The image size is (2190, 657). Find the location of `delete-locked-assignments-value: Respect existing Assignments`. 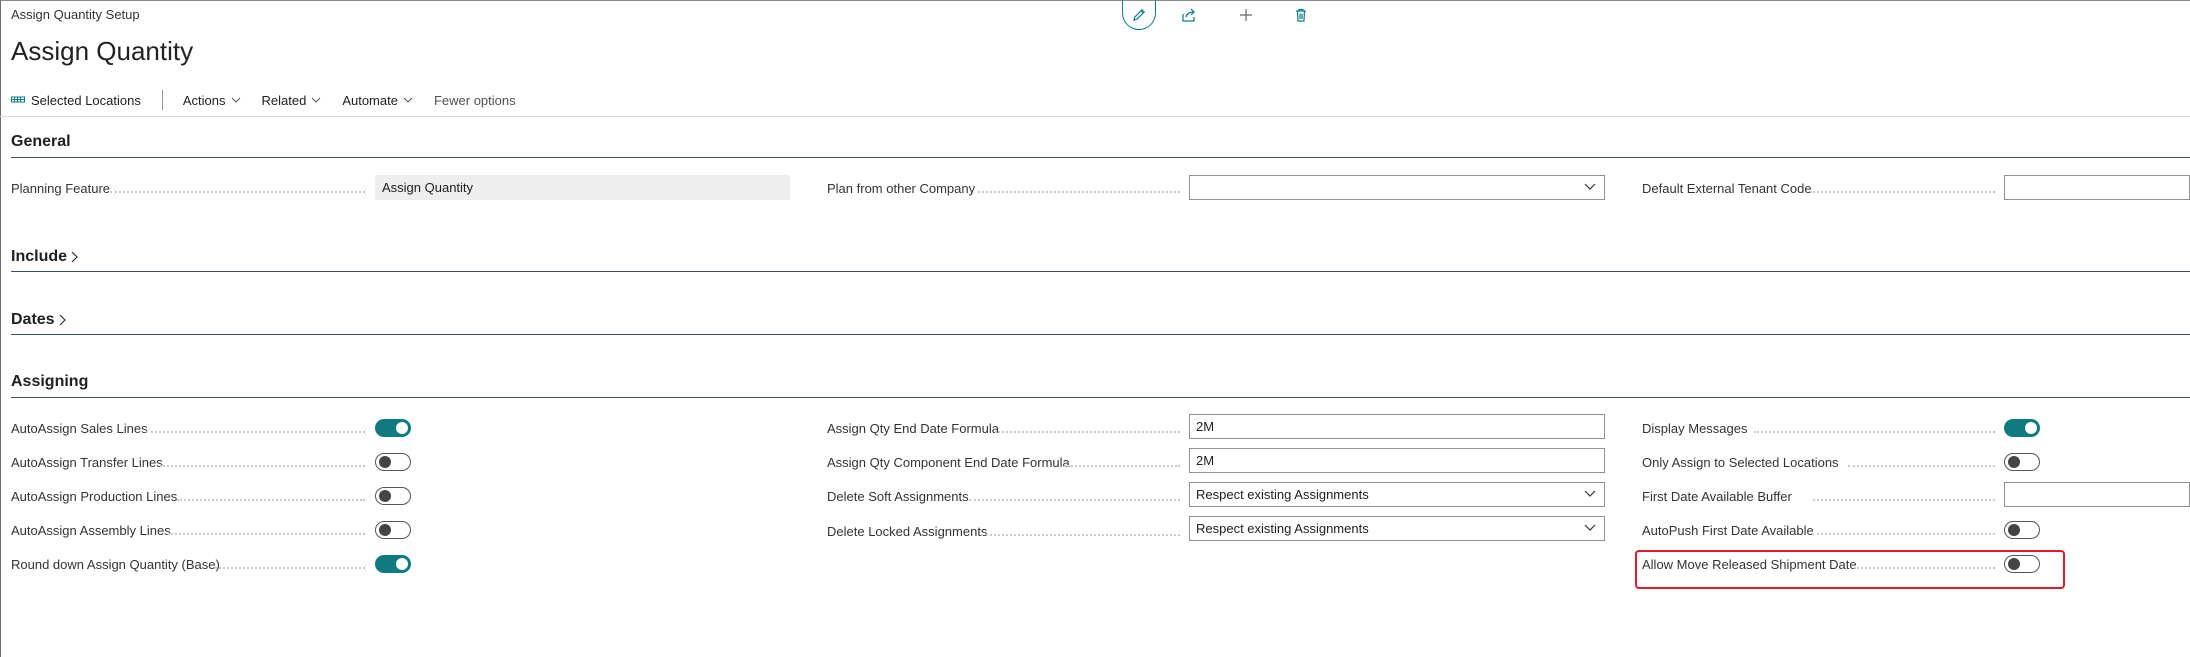

delete-locked-assignments-value: Respect existing Assignments is located at coordinates (1282, 528).